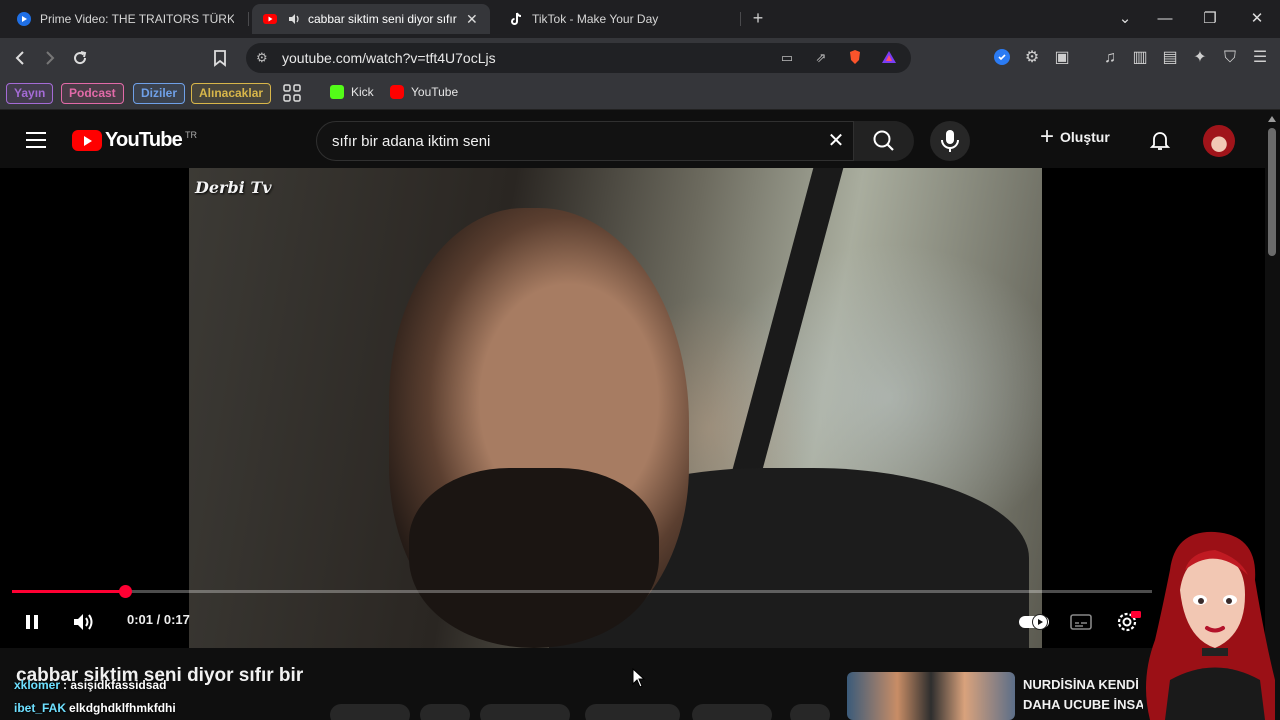 The image size is (1280, 720). I want to click on tab-search-chevron-icon: ⌄, so click(1125, 19).